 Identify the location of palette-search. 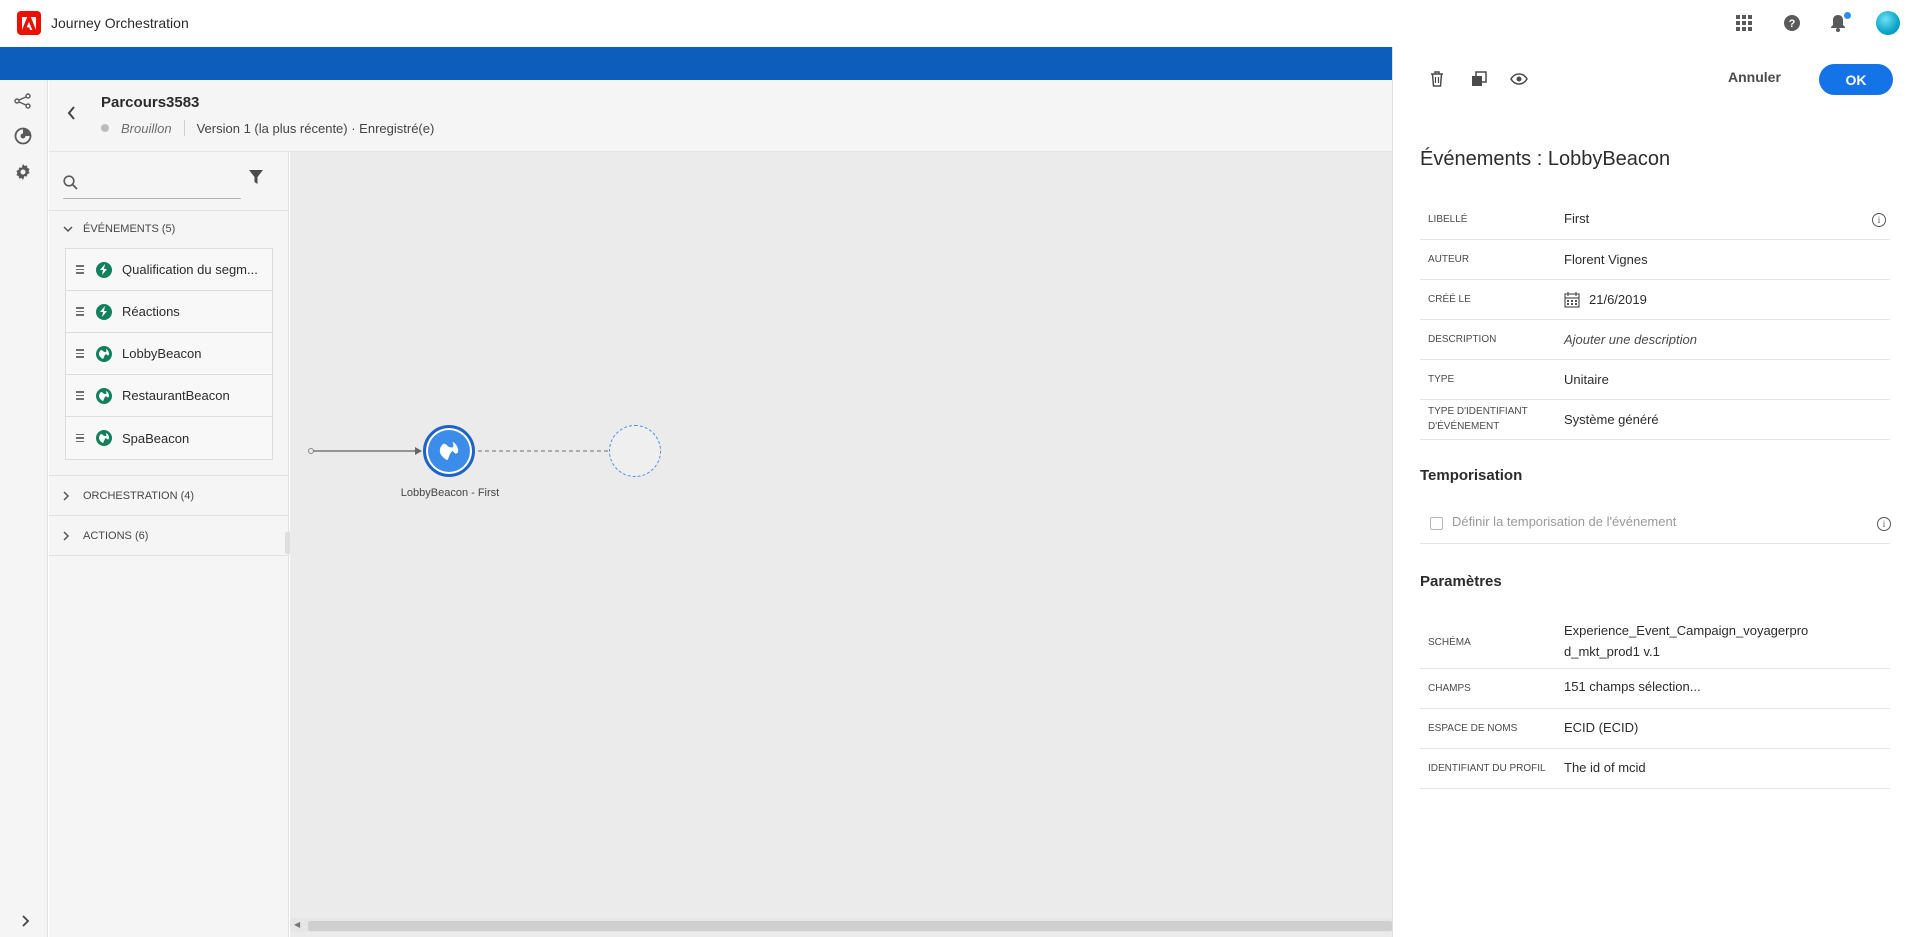
(152, 183).